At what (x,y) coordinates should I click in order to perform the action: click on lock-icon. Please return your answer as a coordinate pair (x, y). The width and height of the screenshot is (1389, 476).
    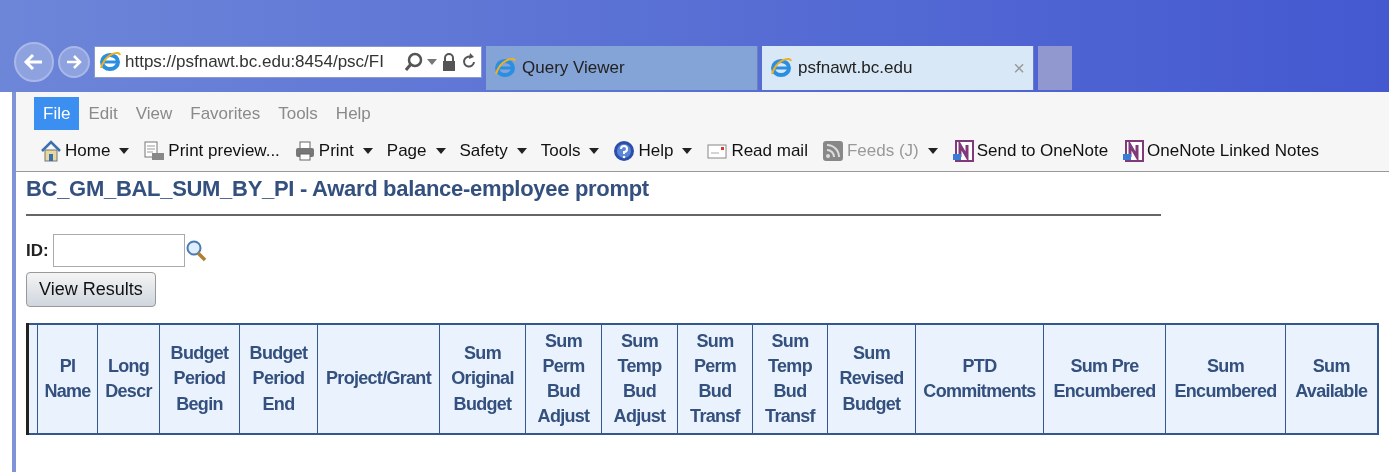
    Looking at the image, I should click on (449, 62).